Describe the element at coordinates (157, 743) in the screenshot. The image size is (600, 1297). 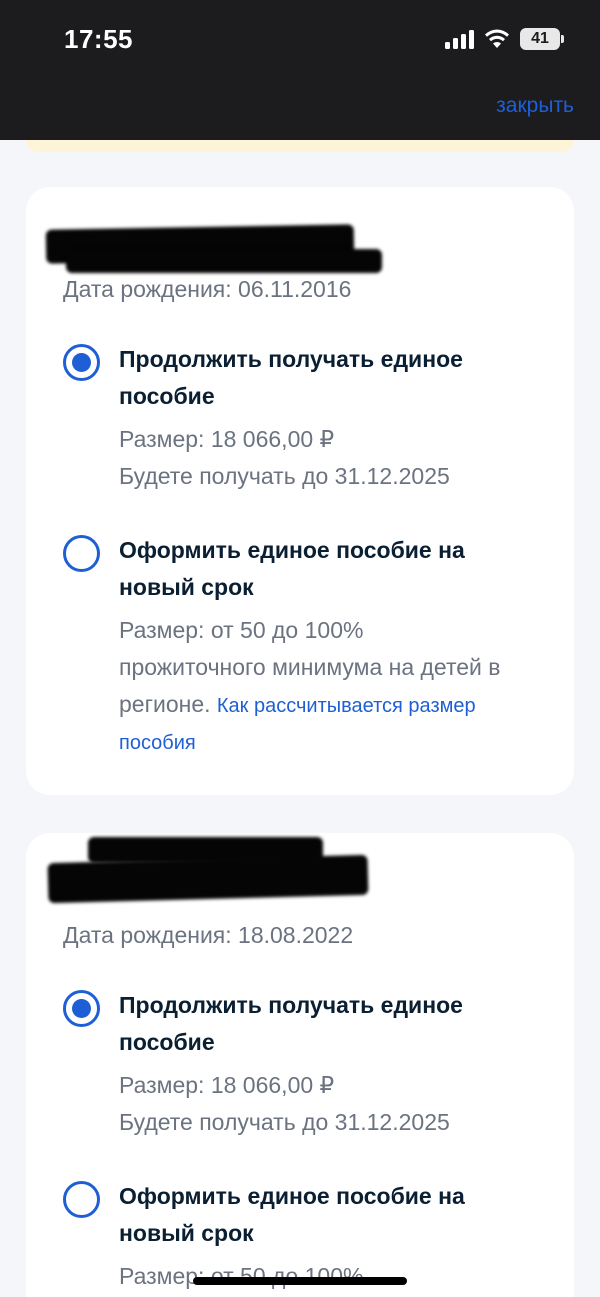
I see `calc-info-link: пособия` at that location.